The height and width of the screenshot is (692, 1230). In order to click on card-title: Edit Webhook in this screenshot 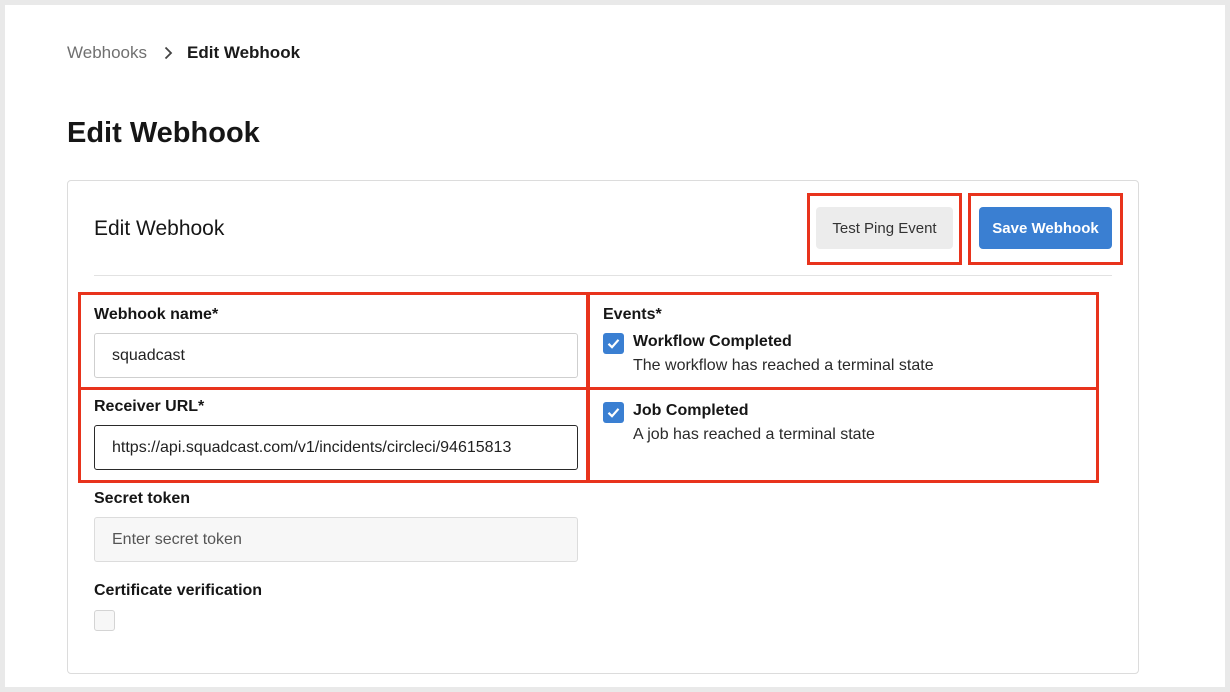, I will do `click(159, 228)`.